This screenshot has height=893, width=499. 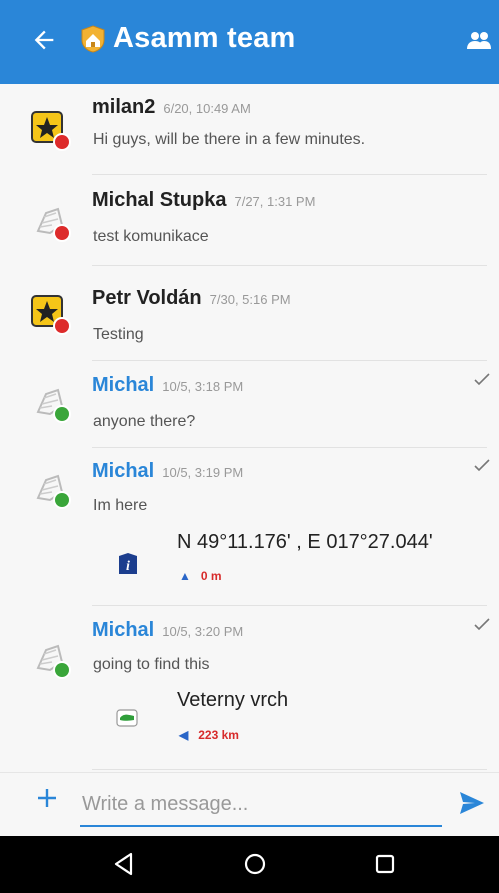 I want to click on sender-name: Michal 10/5, 3:20 PM, so click(x=168, y=630).